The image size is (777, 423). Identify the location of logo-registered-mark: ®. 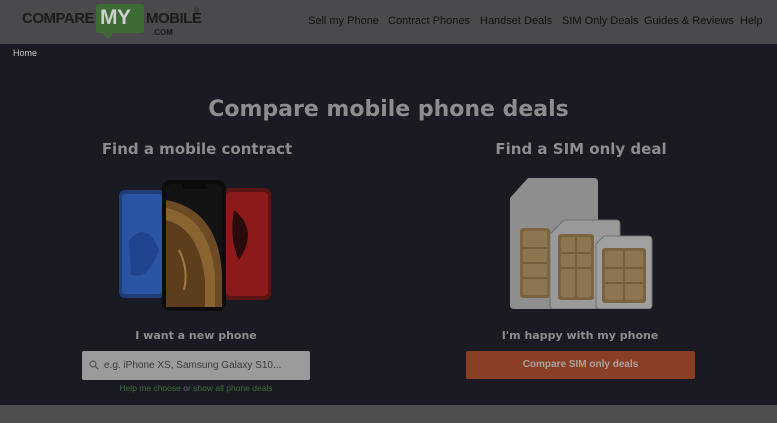
(197, 11).